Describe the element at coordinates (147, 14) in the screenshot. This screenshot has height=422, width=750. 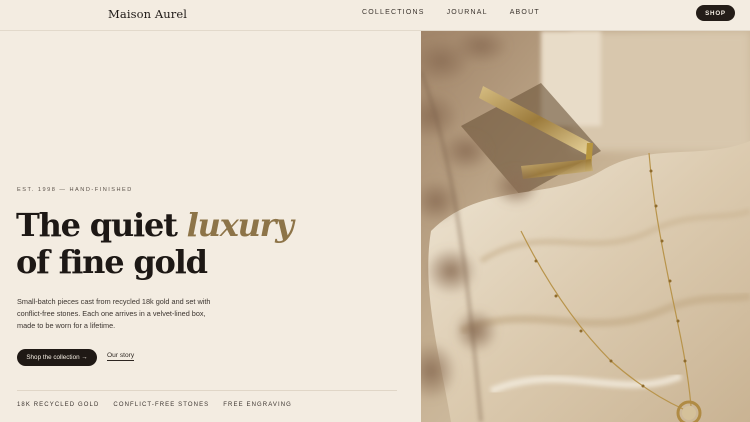
I see `brand-logo: Maison Aurel` at that location.